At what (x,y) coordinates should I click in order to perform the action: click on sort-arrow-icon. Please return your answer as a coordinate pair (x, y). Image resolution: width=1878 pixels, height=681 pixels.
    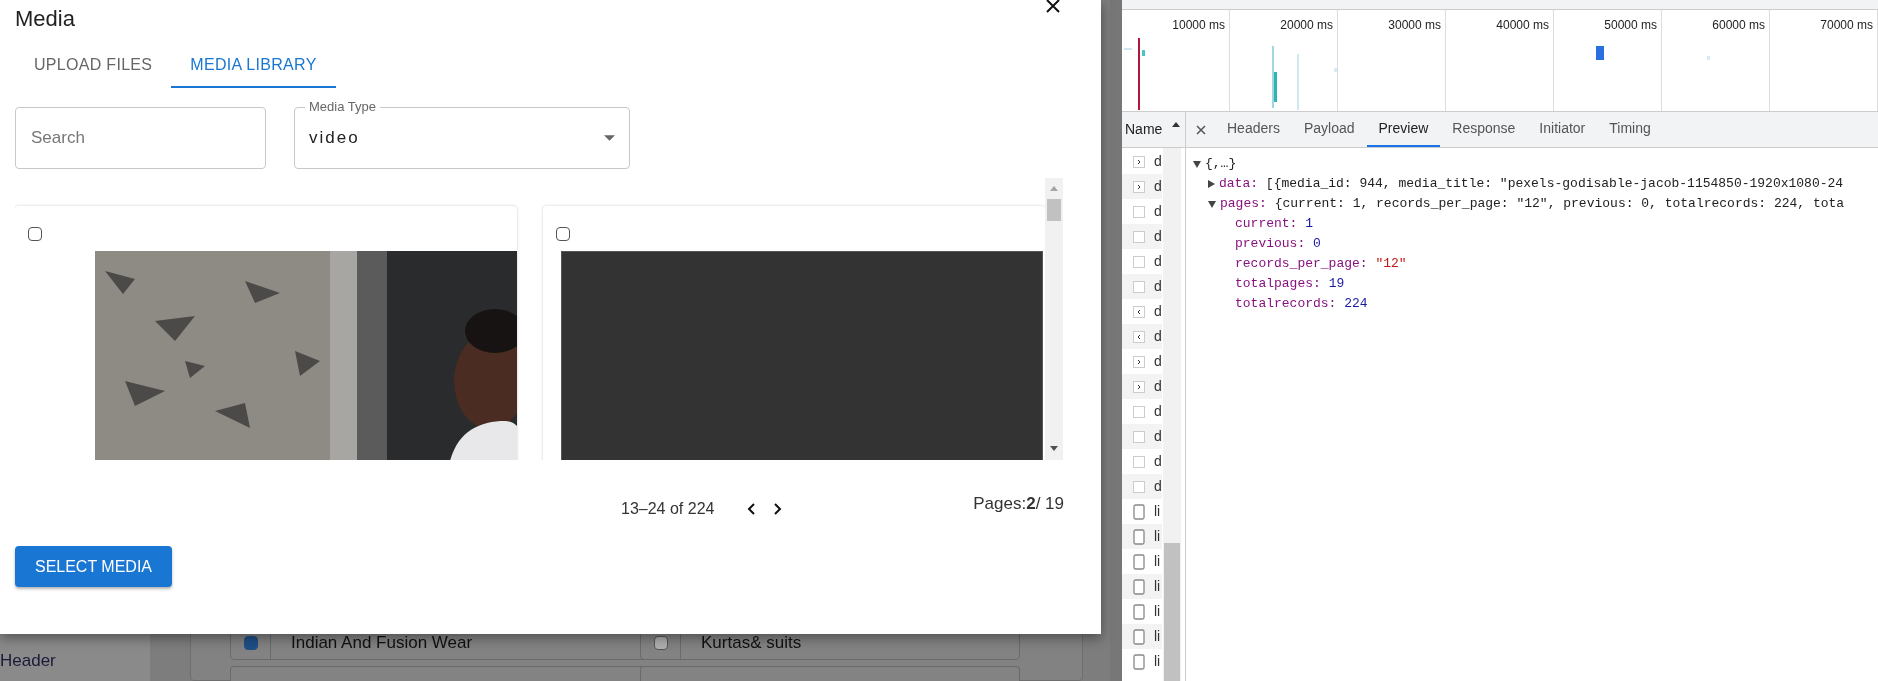
    Looking at the image, I should click on (1176, 124).